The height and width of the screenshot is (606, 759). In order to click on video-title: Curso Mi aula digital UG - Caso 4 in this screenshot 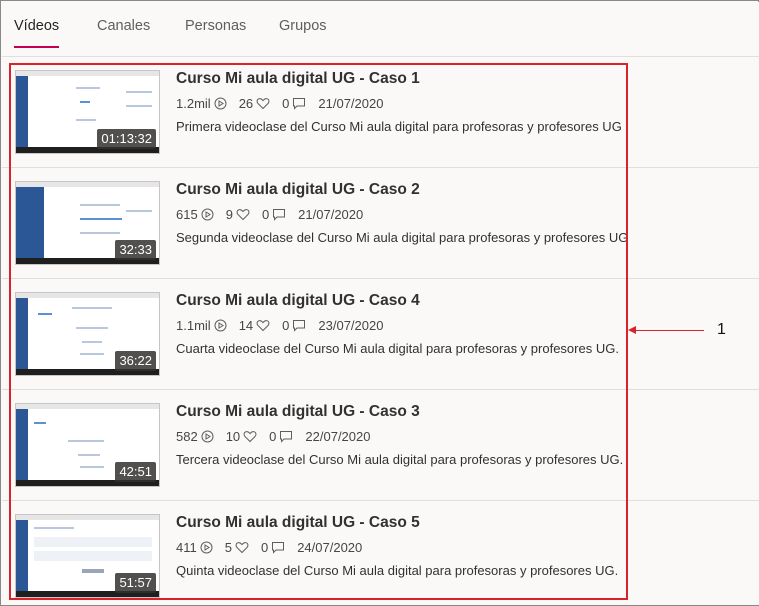, I will do `click(298, 301)`.